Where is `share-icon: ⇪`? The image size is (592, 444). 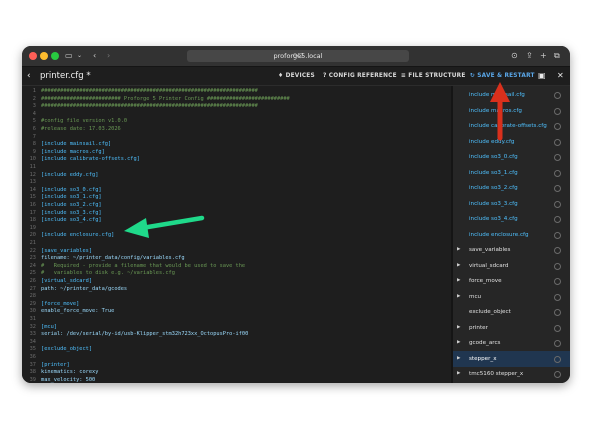 share-icon: ⇪ is located at coordinates (529, 56).